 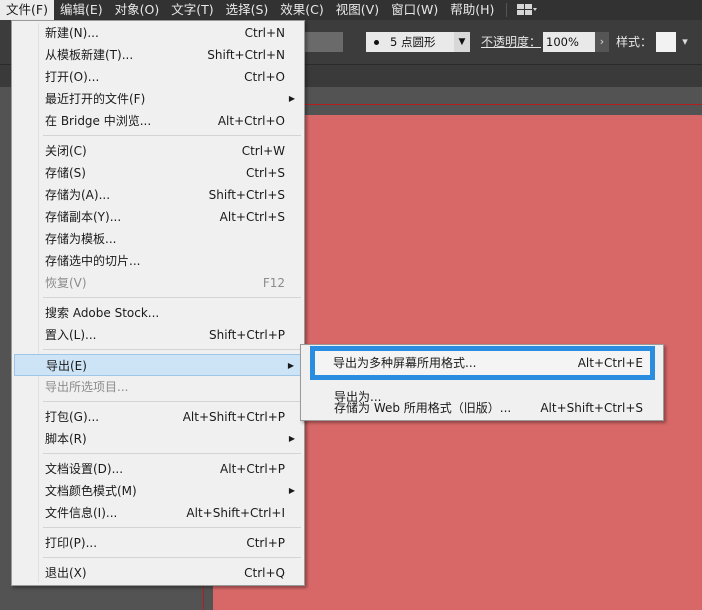 What do you see at coordinates (634, 42) in the screenshot?
I see `style-label: 样式：` at bounding box center [634, 42].